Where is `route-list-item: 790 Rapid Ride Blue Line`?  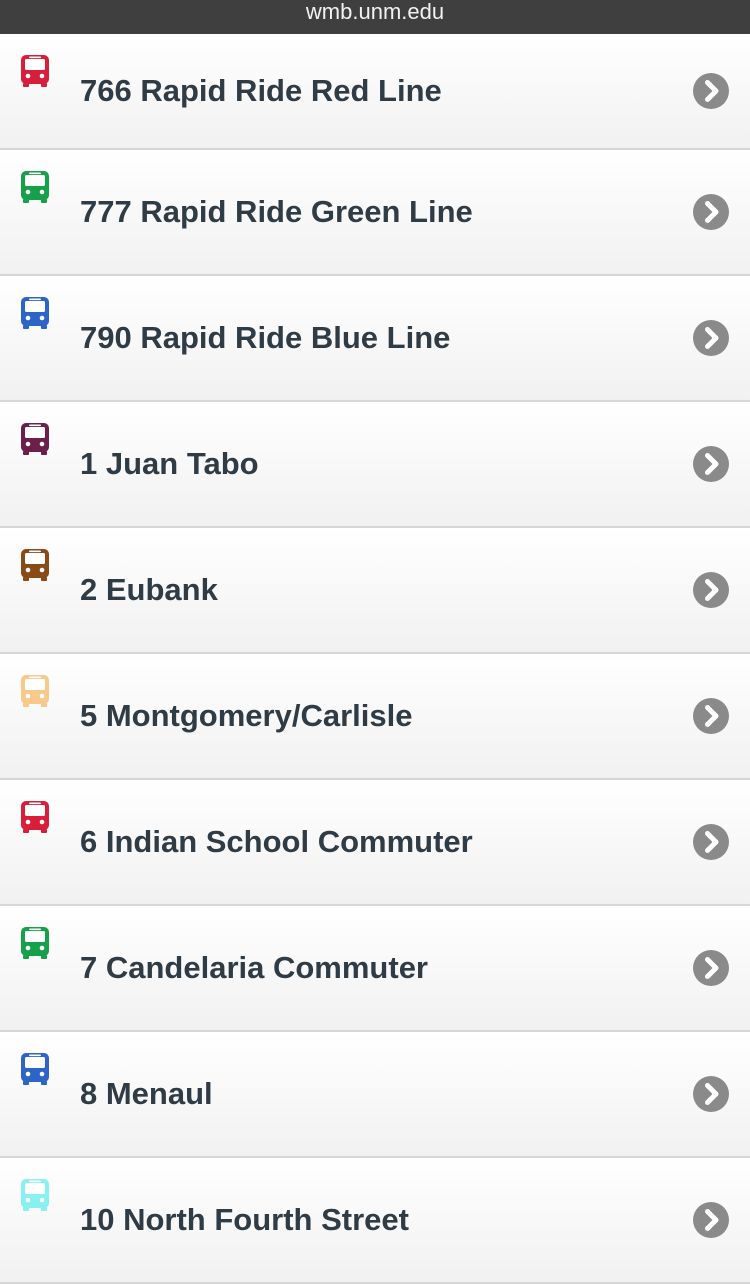
route-list-item: 790 Rapid Ride Blue Line is located at coordinates (375, 339).